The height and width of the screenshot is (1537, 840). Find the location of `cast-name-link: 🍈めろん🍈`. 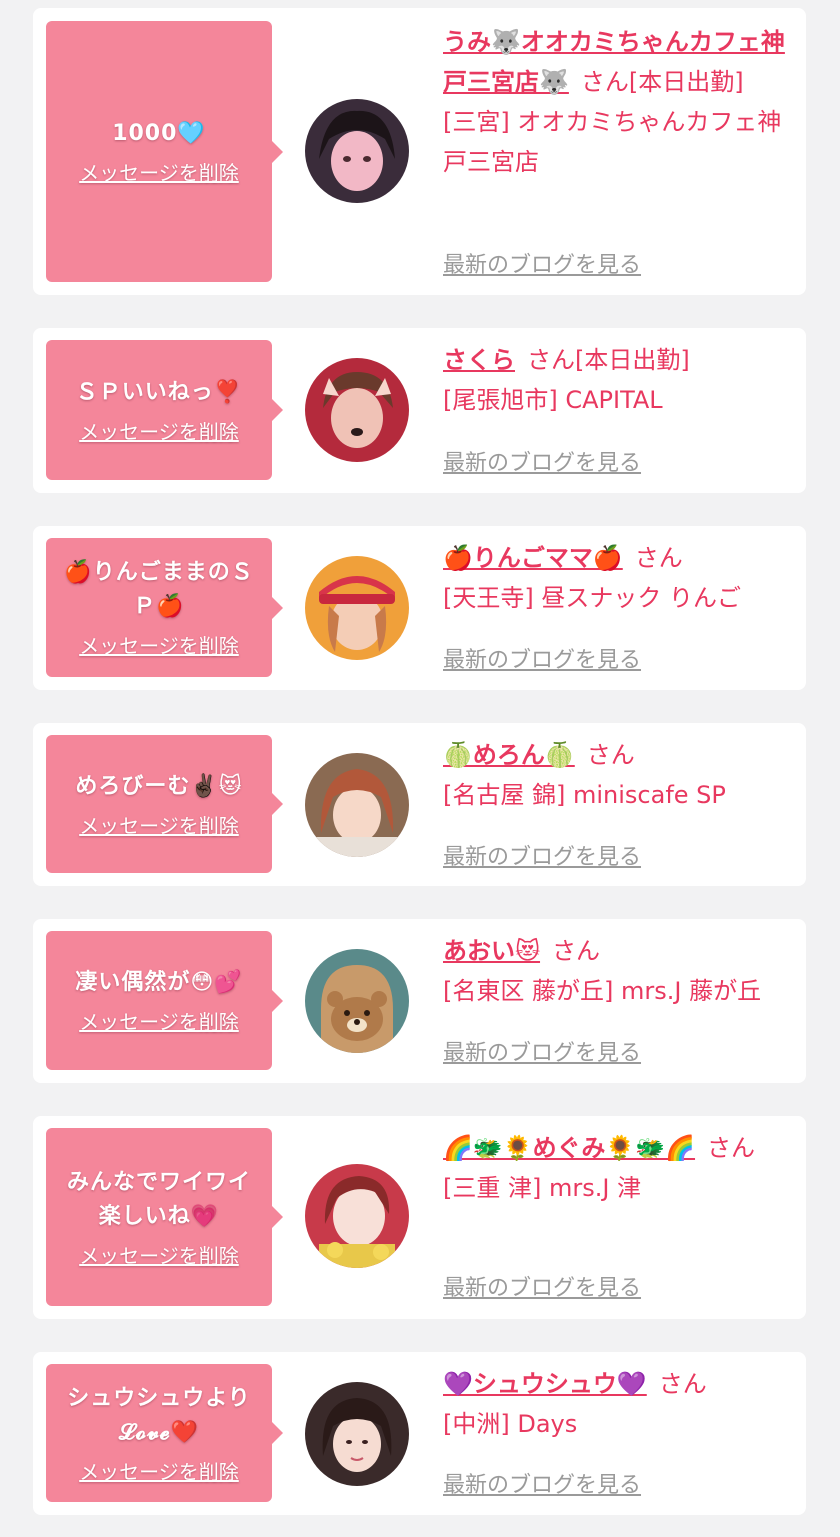

cast-name-link: 🍈めろん🍈 is located at coordinates (509, 755).